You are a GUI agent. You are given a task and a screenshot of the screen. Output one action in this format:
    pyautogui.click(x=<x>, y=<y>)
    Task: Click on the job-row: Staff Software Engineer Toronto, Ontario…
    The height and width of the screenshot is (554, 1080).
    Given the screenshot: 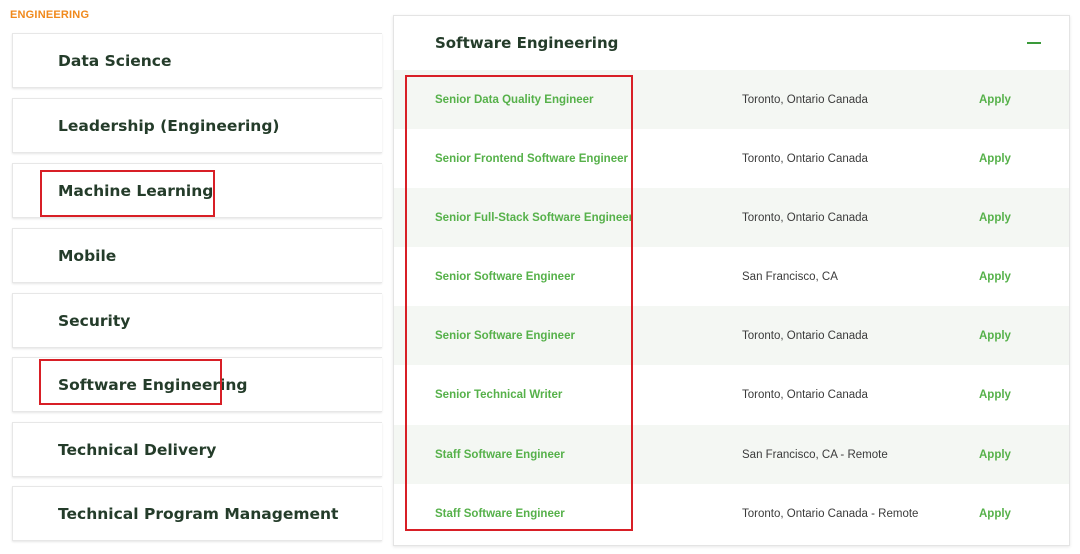 What is the action you would take?
    pyautogui.click(x=731, y=513)
    